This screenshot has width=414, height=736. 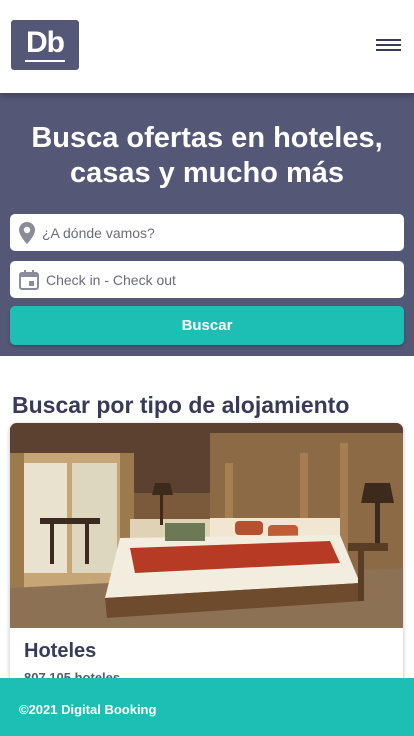 I want to click on hamburger-menu-icon, so click(x=388, y=45).